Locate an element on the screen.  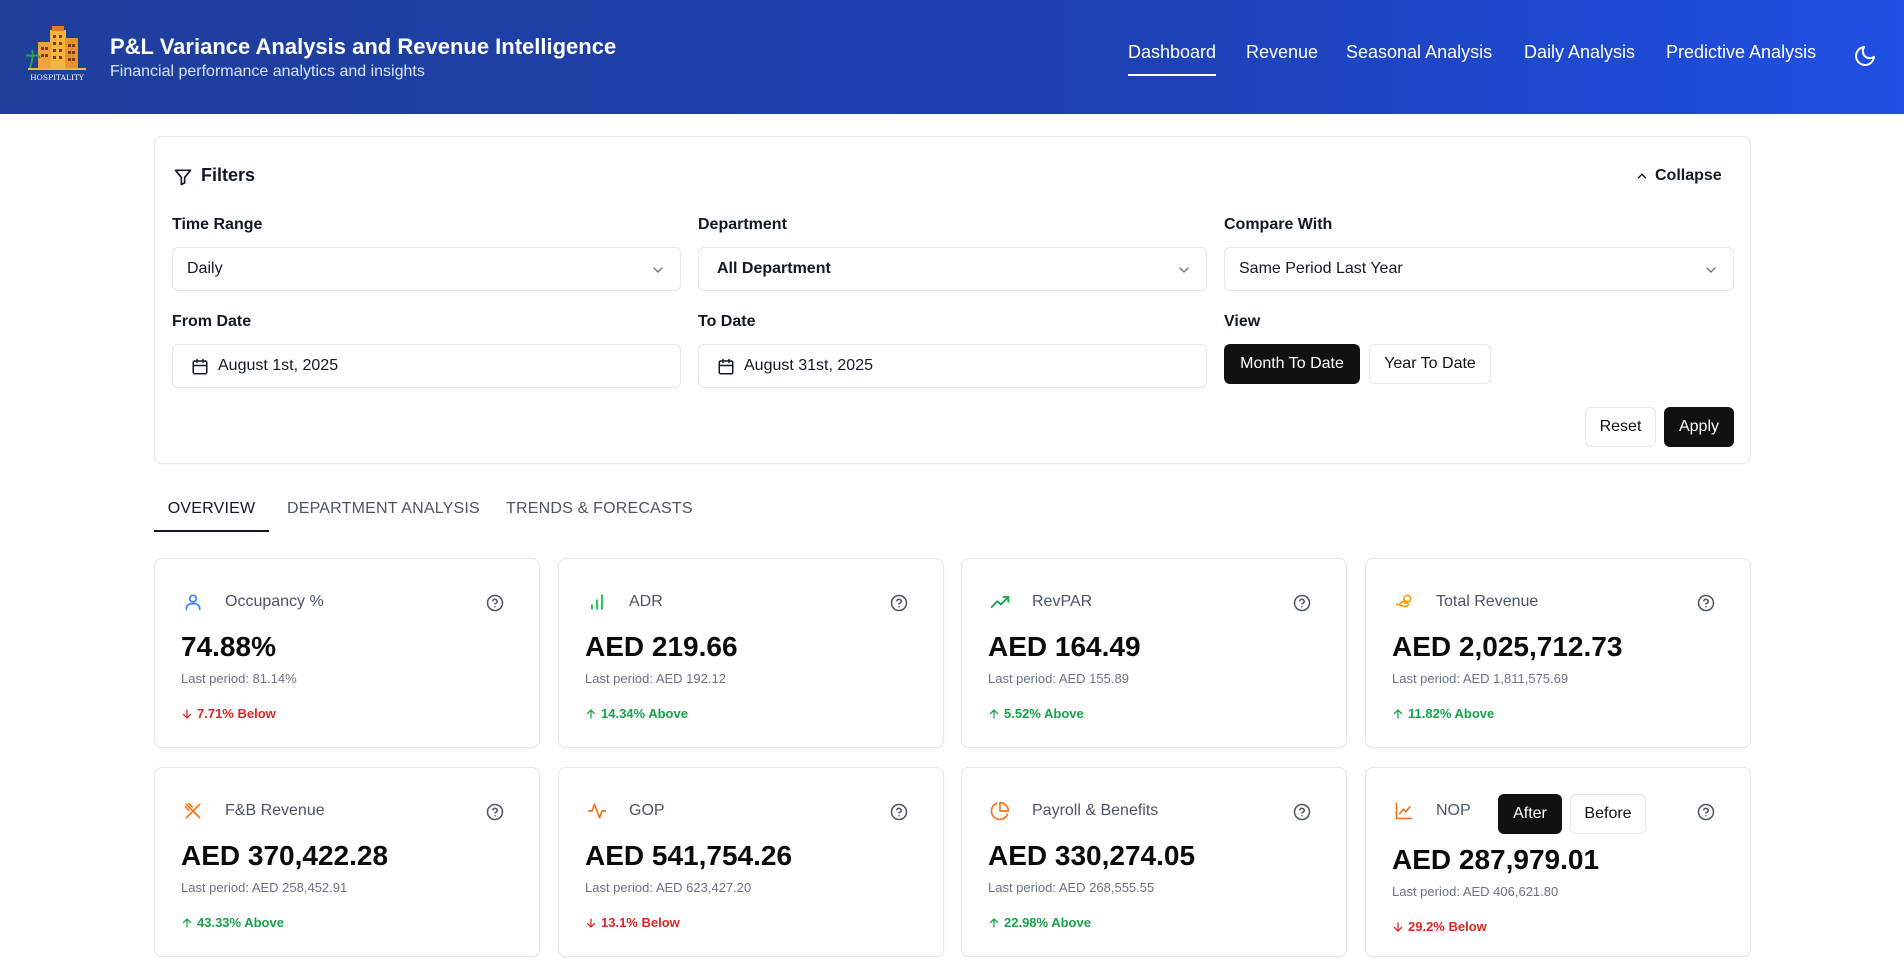
compare-with-value: Same Period Last Year is located at coordinates (1321, 268).